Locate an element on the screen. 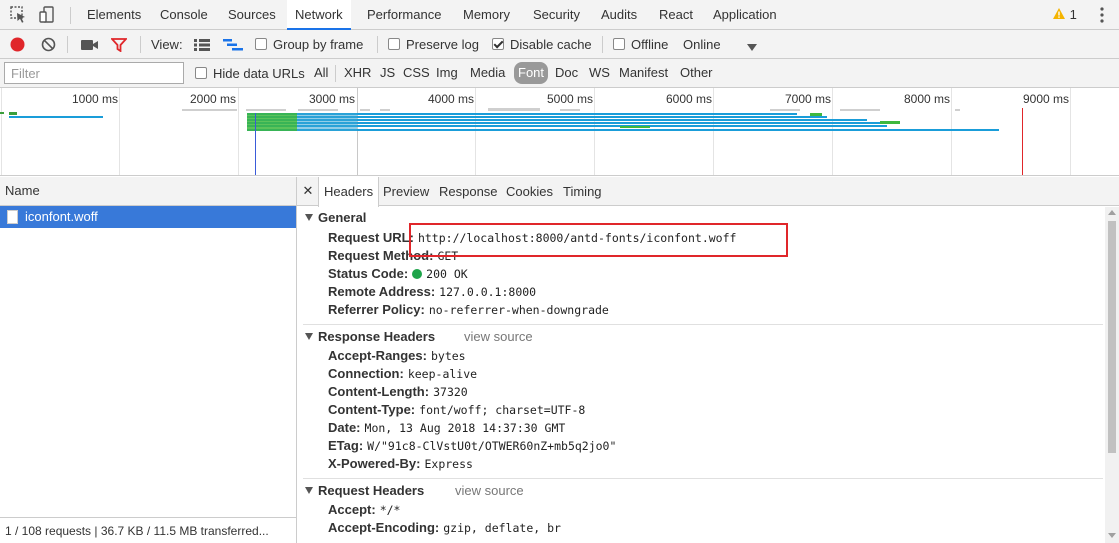  header-value: 37320 is located at coordinates (450, 392).